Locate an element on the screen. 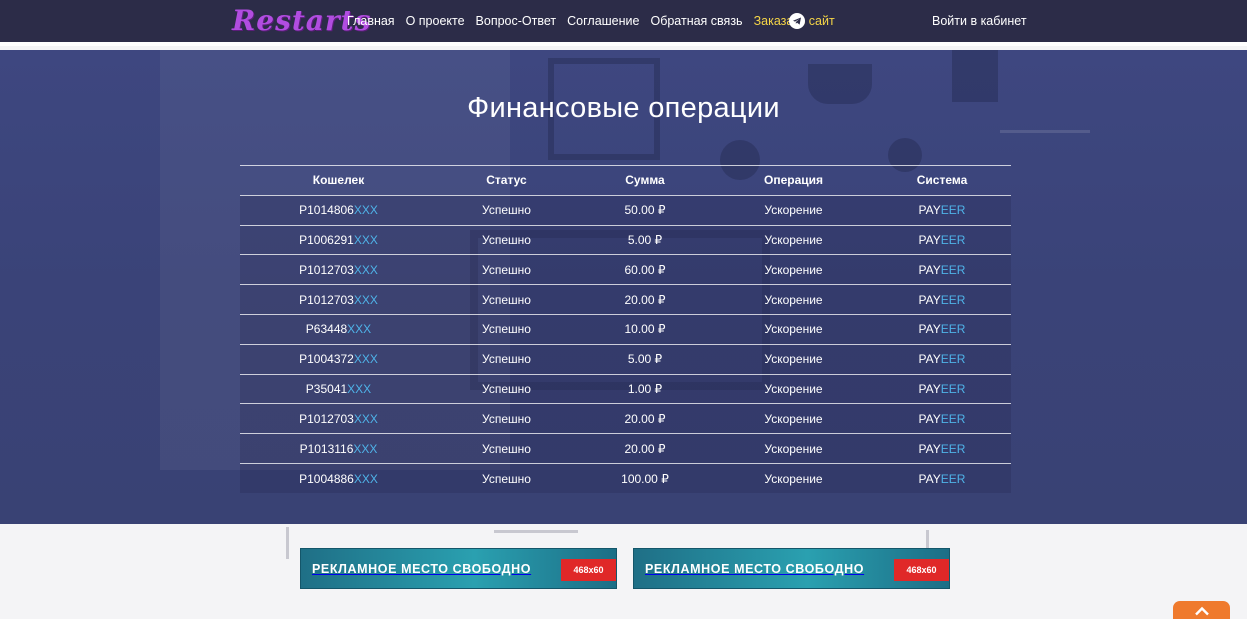 The image size is (1247, 619). login-link: Войти в кабинет is located at coordinates (979, 21).